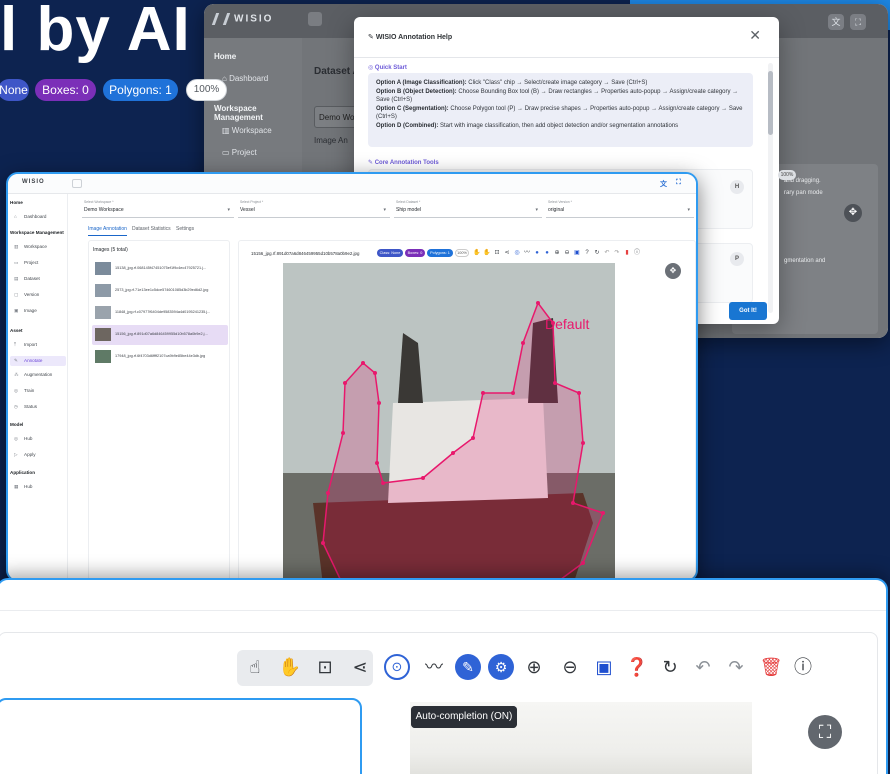  What do you see at coordinates (37, 232) in the screenshot?
I see `sidebar-heading: Workspace Management` at bounding box center [37, 232].